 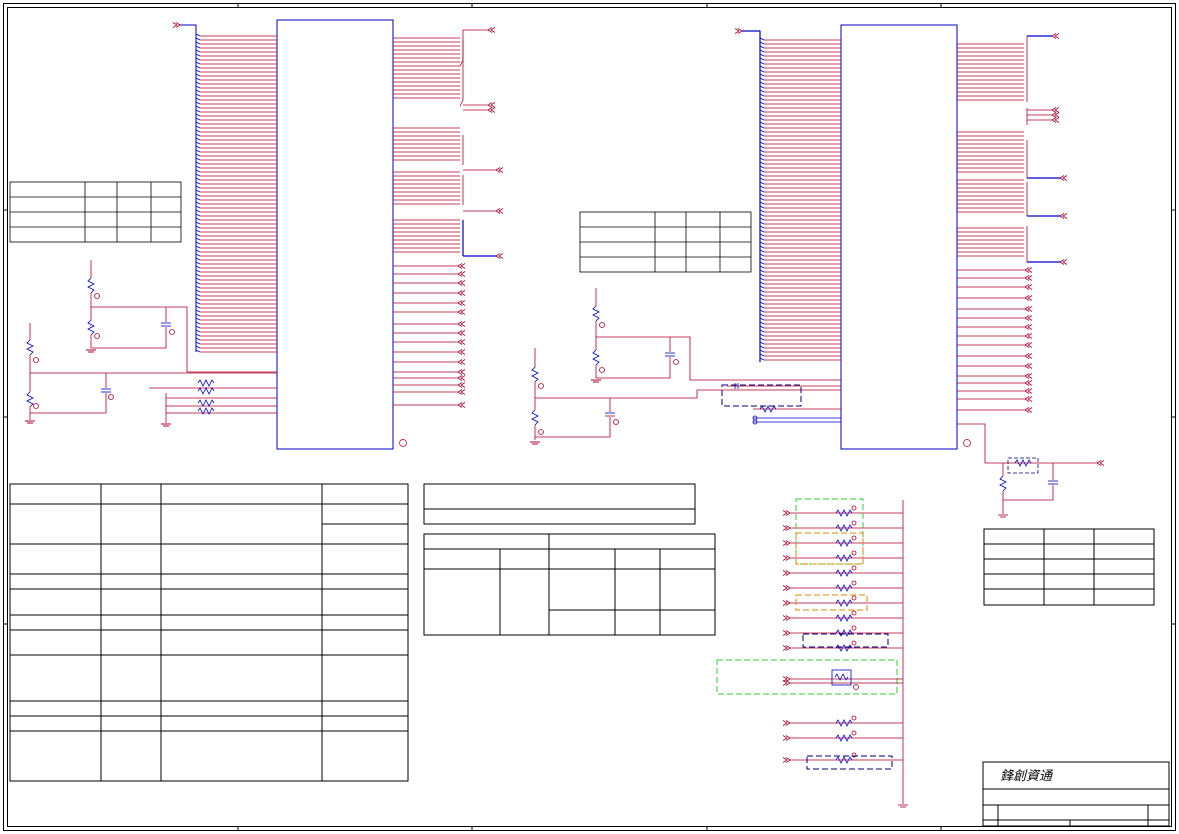 What do you see at coordinates (751, 196) in the screenshot?
I see `right-bus` at bounding box center [751, 196].